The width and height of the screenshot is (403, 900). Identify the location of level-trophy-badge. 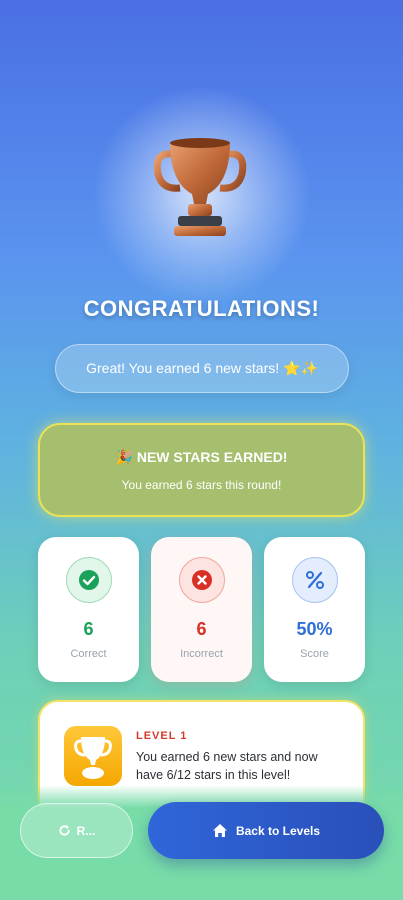
(93, 756).